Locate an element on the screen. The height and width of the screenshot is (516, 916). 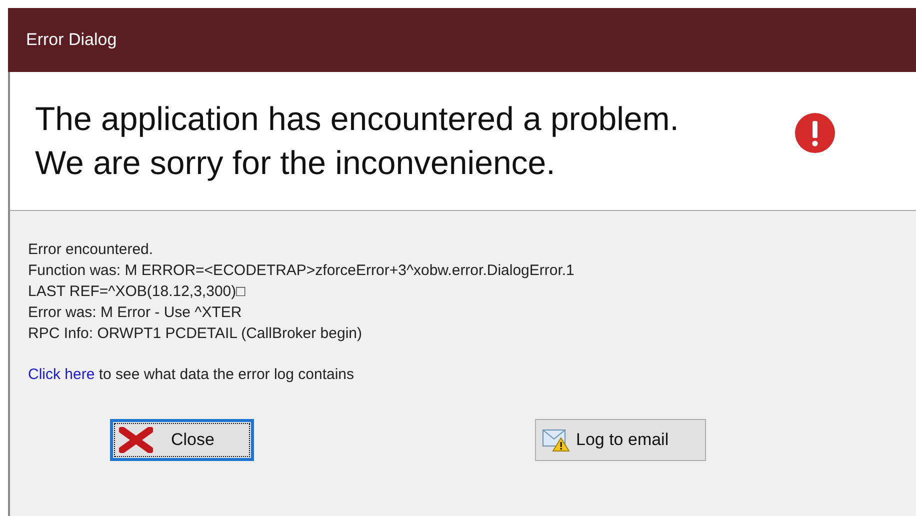
error-detail-line: RPC Info: ORWPT1 PCDETAIL (CallBroker begin) is located at coordinates (195, 334).